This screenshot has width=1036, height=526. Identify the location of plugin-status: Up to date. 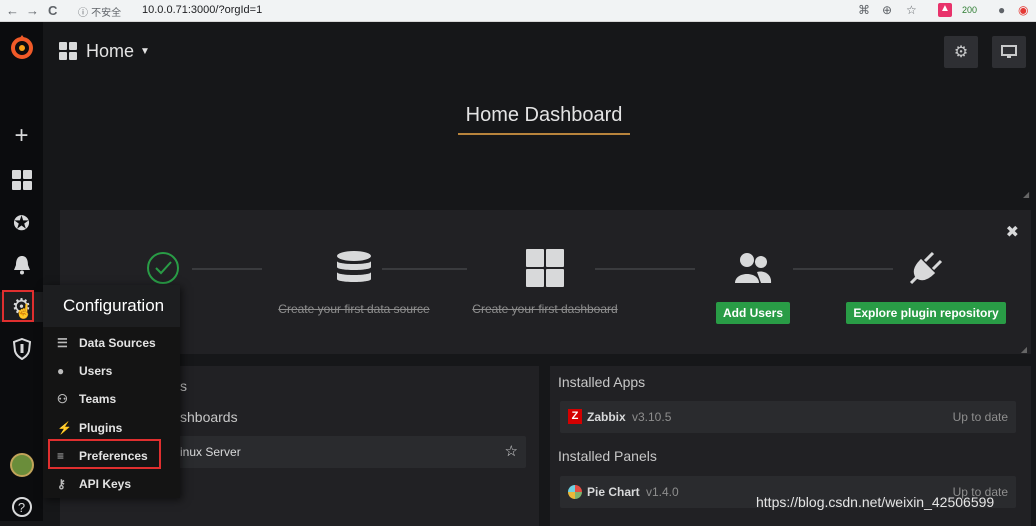
(980, 417).